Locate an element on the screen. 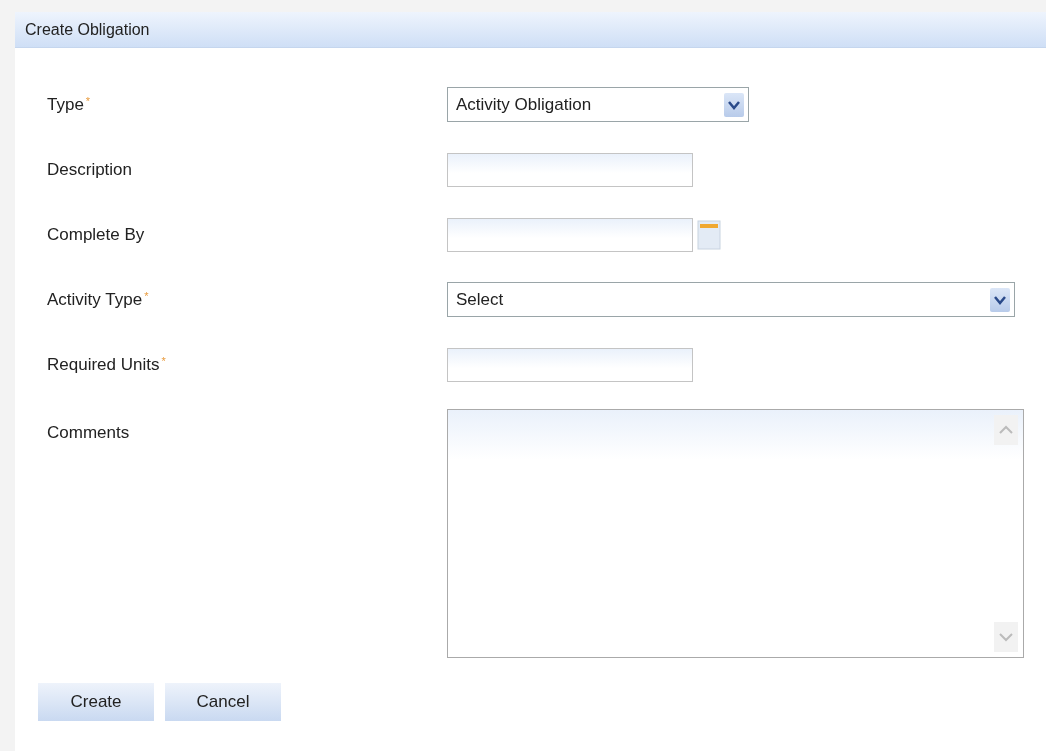 Image resolution: width=1046 pixels, height=751 pixels. dropdown: Select is located at coordinates (731, 299).